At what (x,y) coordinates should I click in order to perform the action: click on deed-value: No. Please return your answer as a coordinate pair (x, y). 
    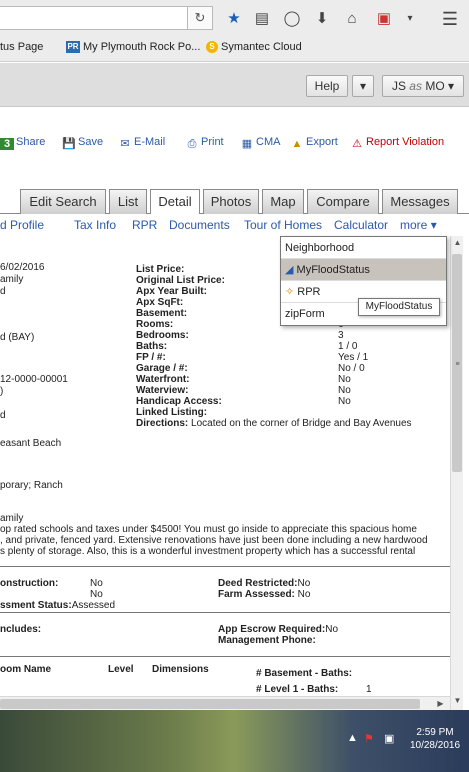
    Looking at the image, I should click on (304, 583).